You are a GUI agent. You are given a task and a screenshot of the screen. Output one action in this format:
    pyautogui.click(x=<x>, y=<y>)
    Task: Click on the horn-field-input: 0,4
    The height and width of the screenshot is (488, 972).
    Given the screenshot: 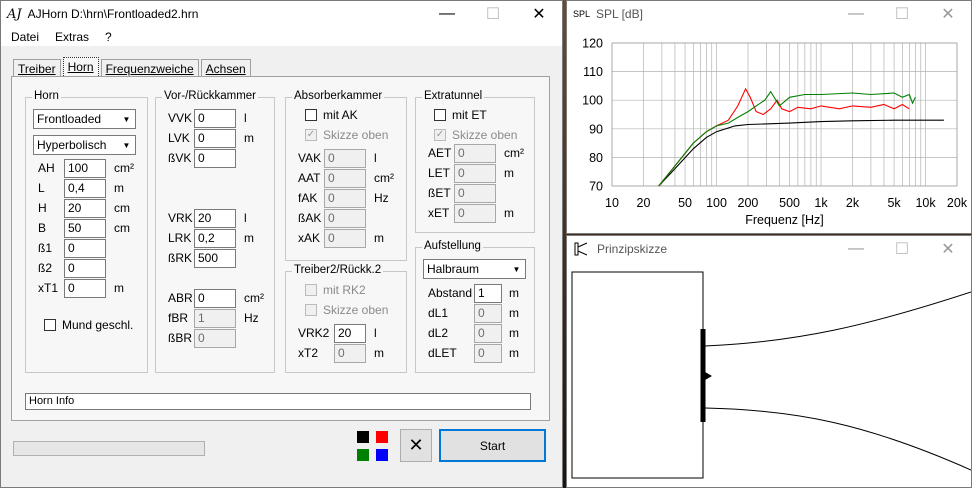 What is the action you would take?
    pyautogui.click(x=85, y=188)
    